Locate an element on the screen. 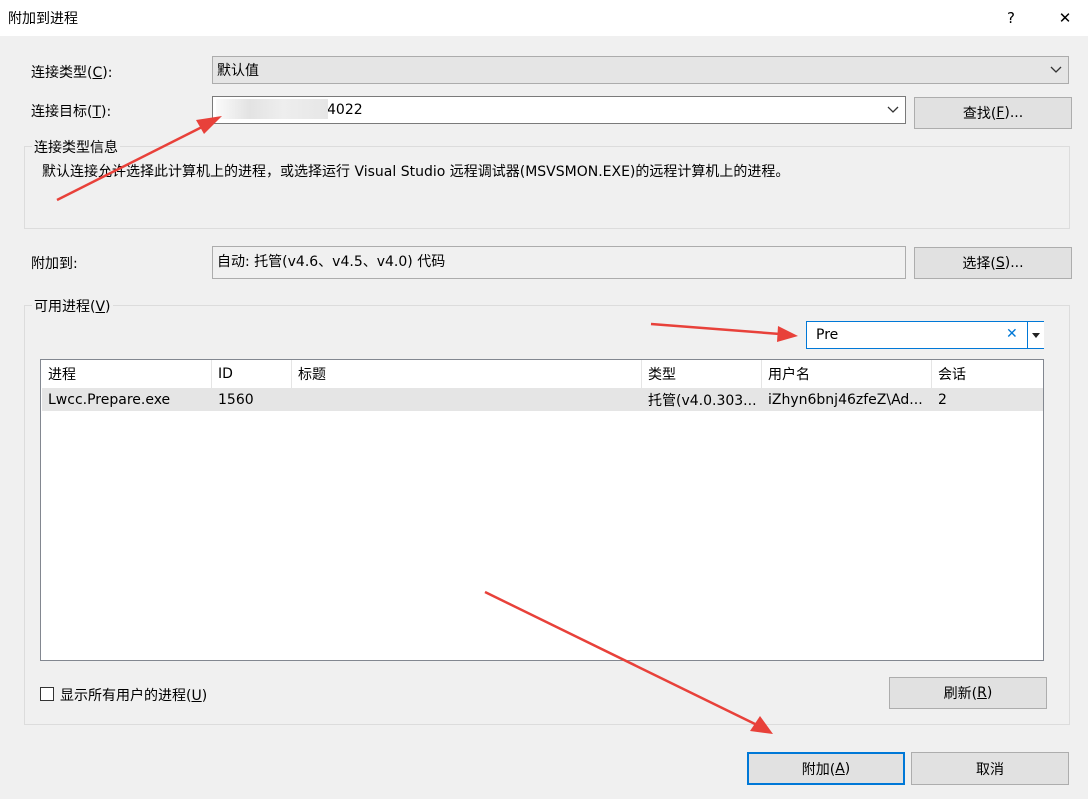  help-icon: ? is located at coordinates (1011, 18).